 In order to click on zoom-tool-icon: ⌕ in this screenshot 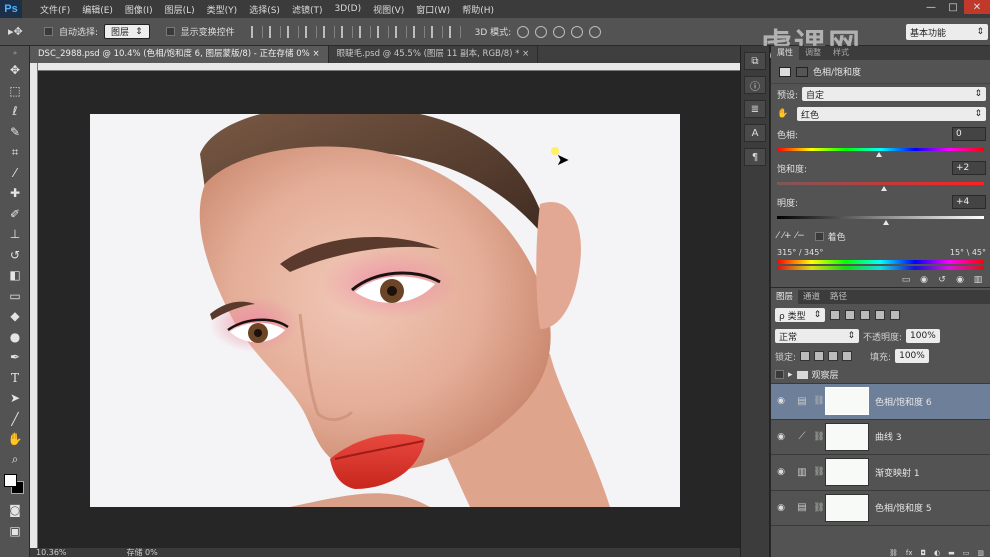, I will do `click(15, 460)`.